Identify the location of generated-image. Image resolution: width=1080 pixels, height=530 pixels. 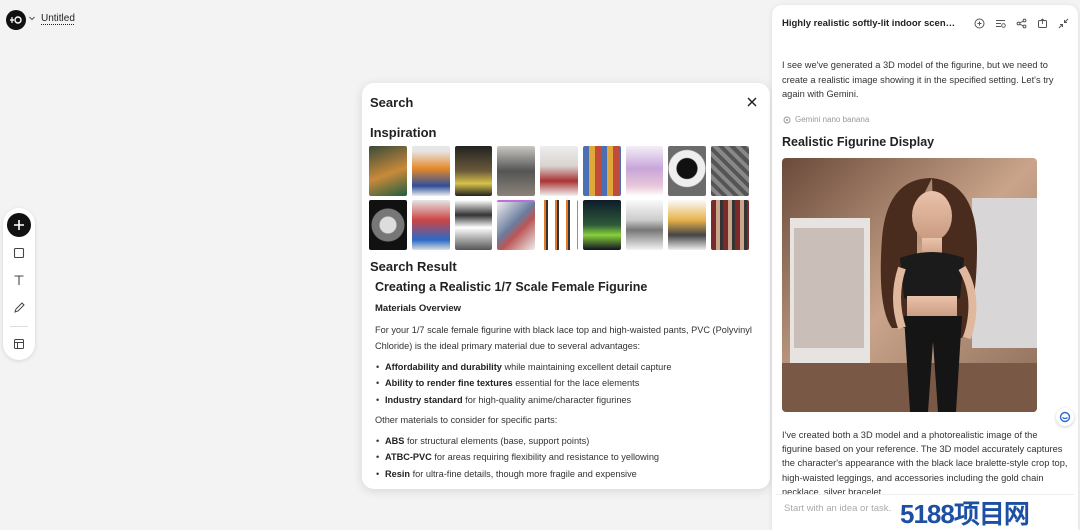
(909, 285).